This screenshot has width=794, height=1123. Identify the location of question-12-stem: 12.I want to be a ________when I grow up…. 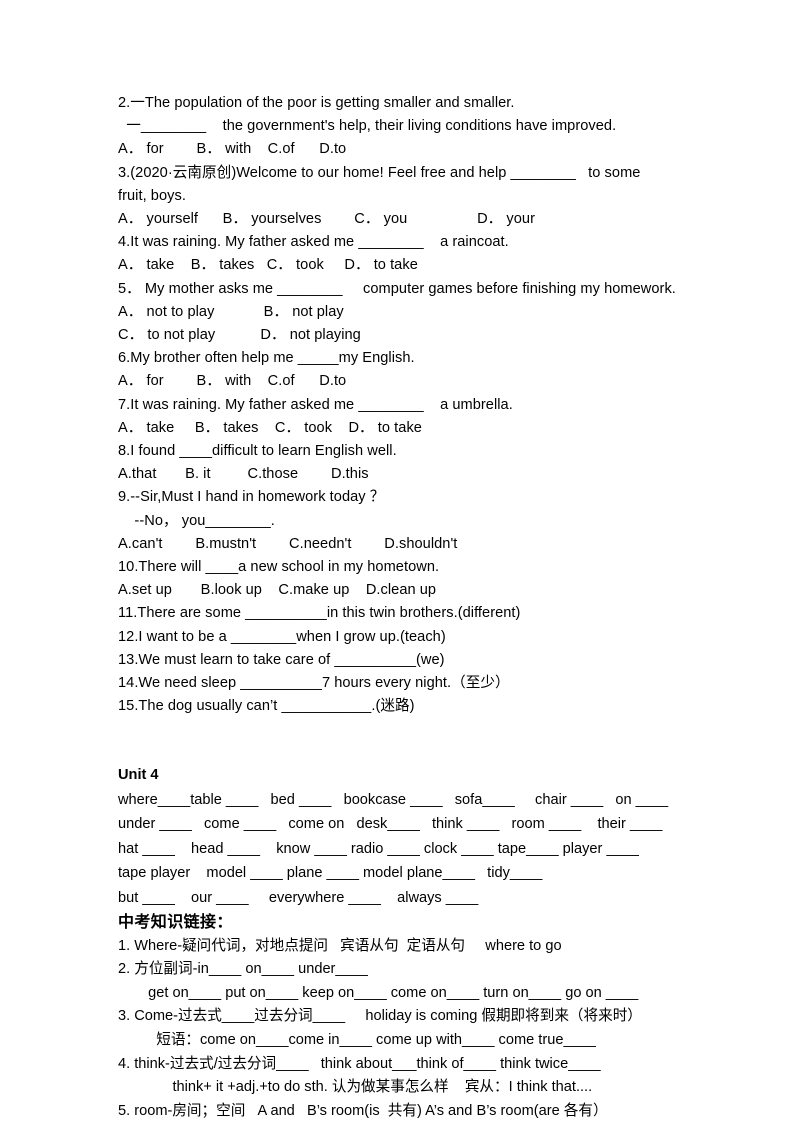
(282, 636).